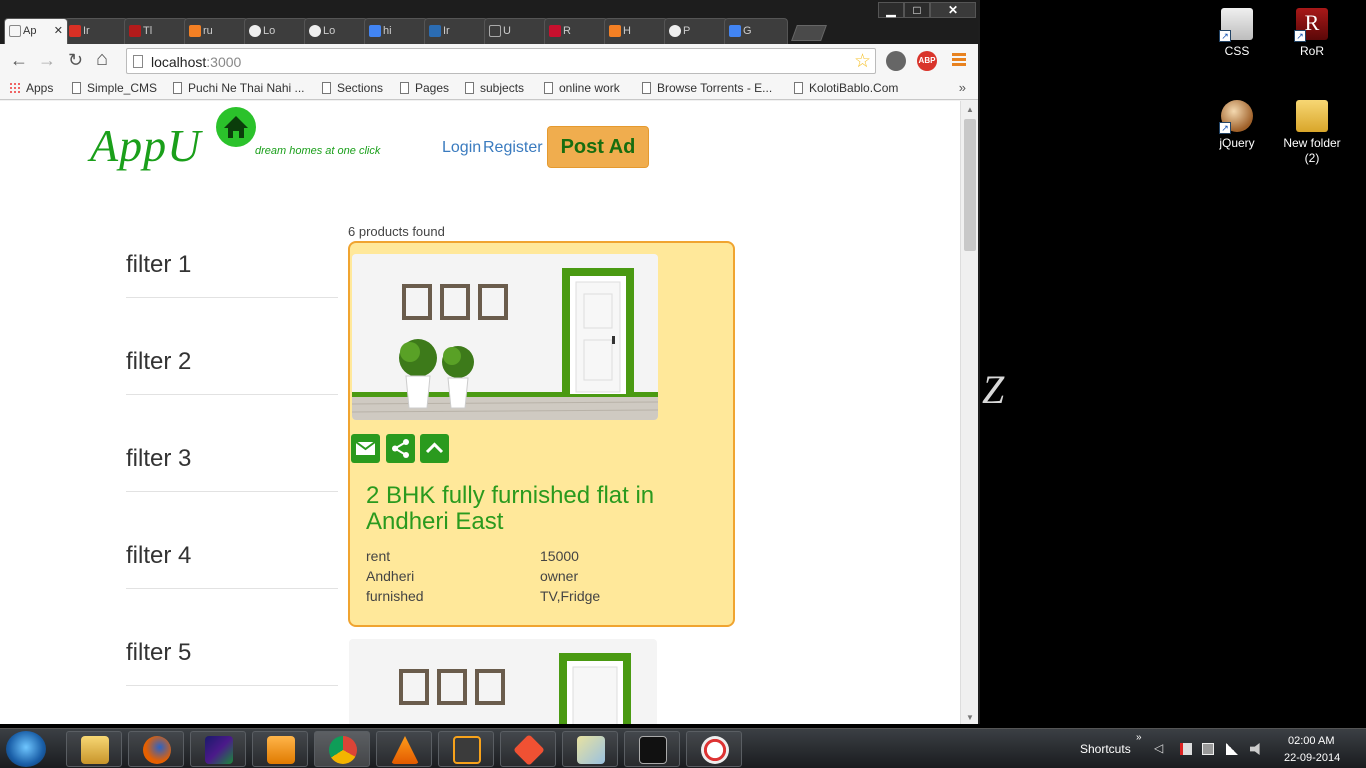 The image size is (1366, 768). I want to click on start-button, so click(26, 749).